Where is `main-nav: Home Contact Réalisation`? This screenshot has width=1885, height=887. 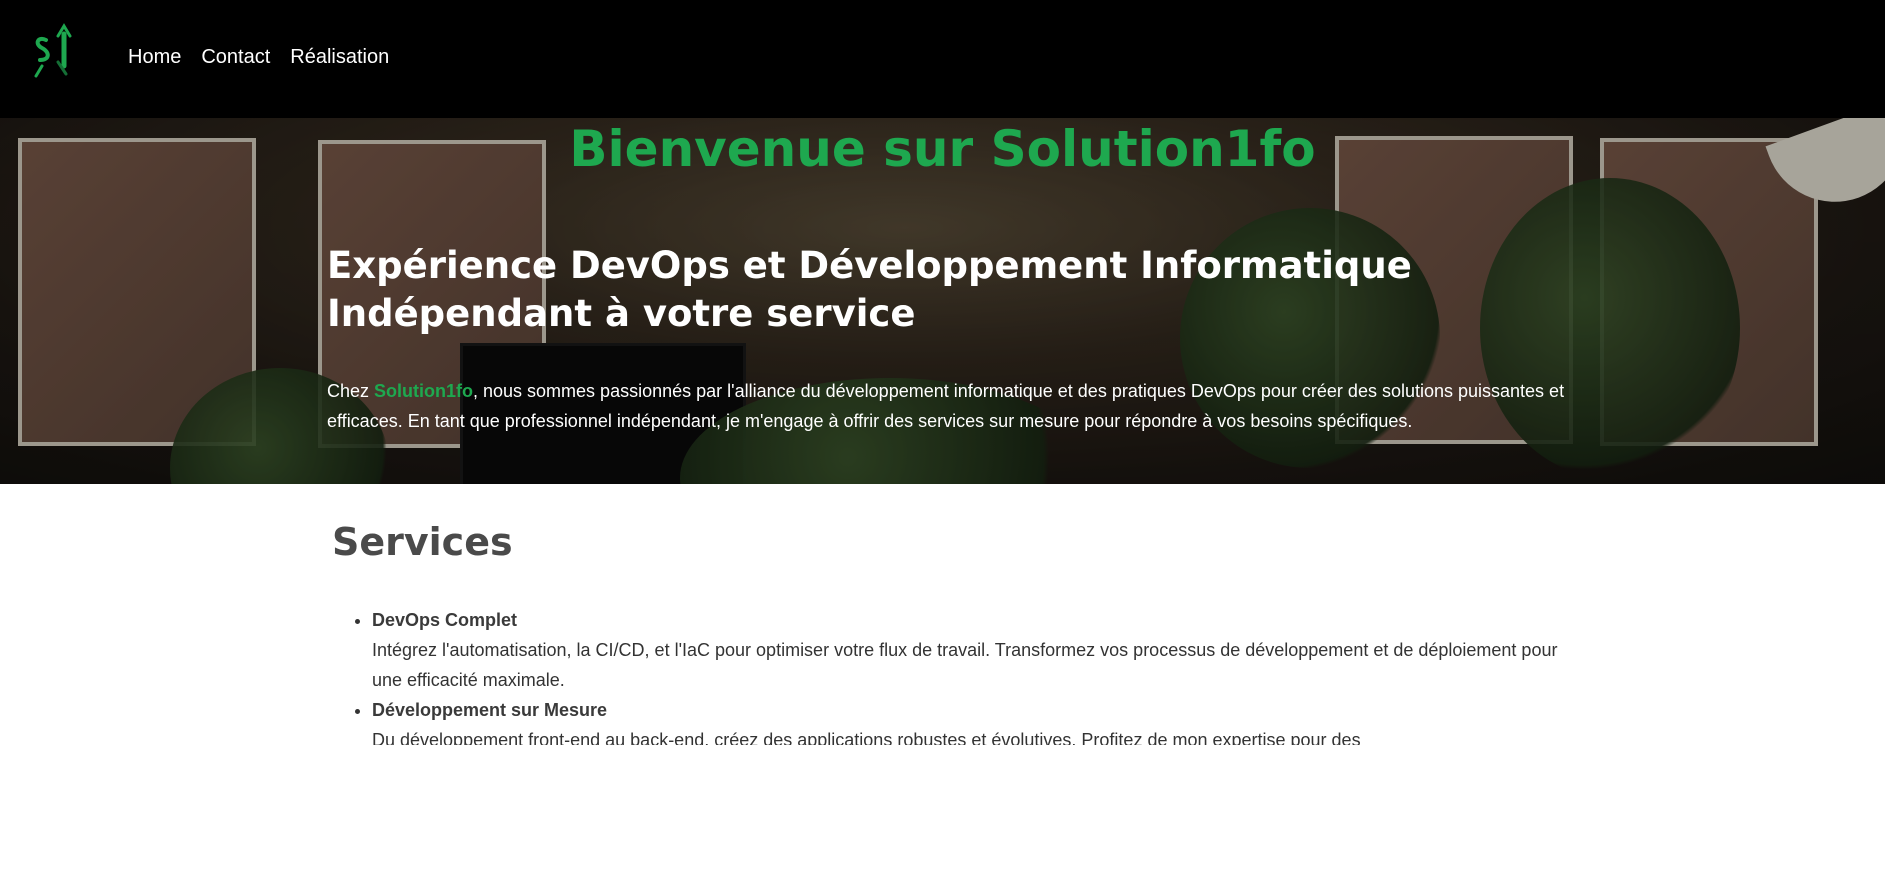
main-nav: Home Contact Réalisation is located at coordinates (268, 57).